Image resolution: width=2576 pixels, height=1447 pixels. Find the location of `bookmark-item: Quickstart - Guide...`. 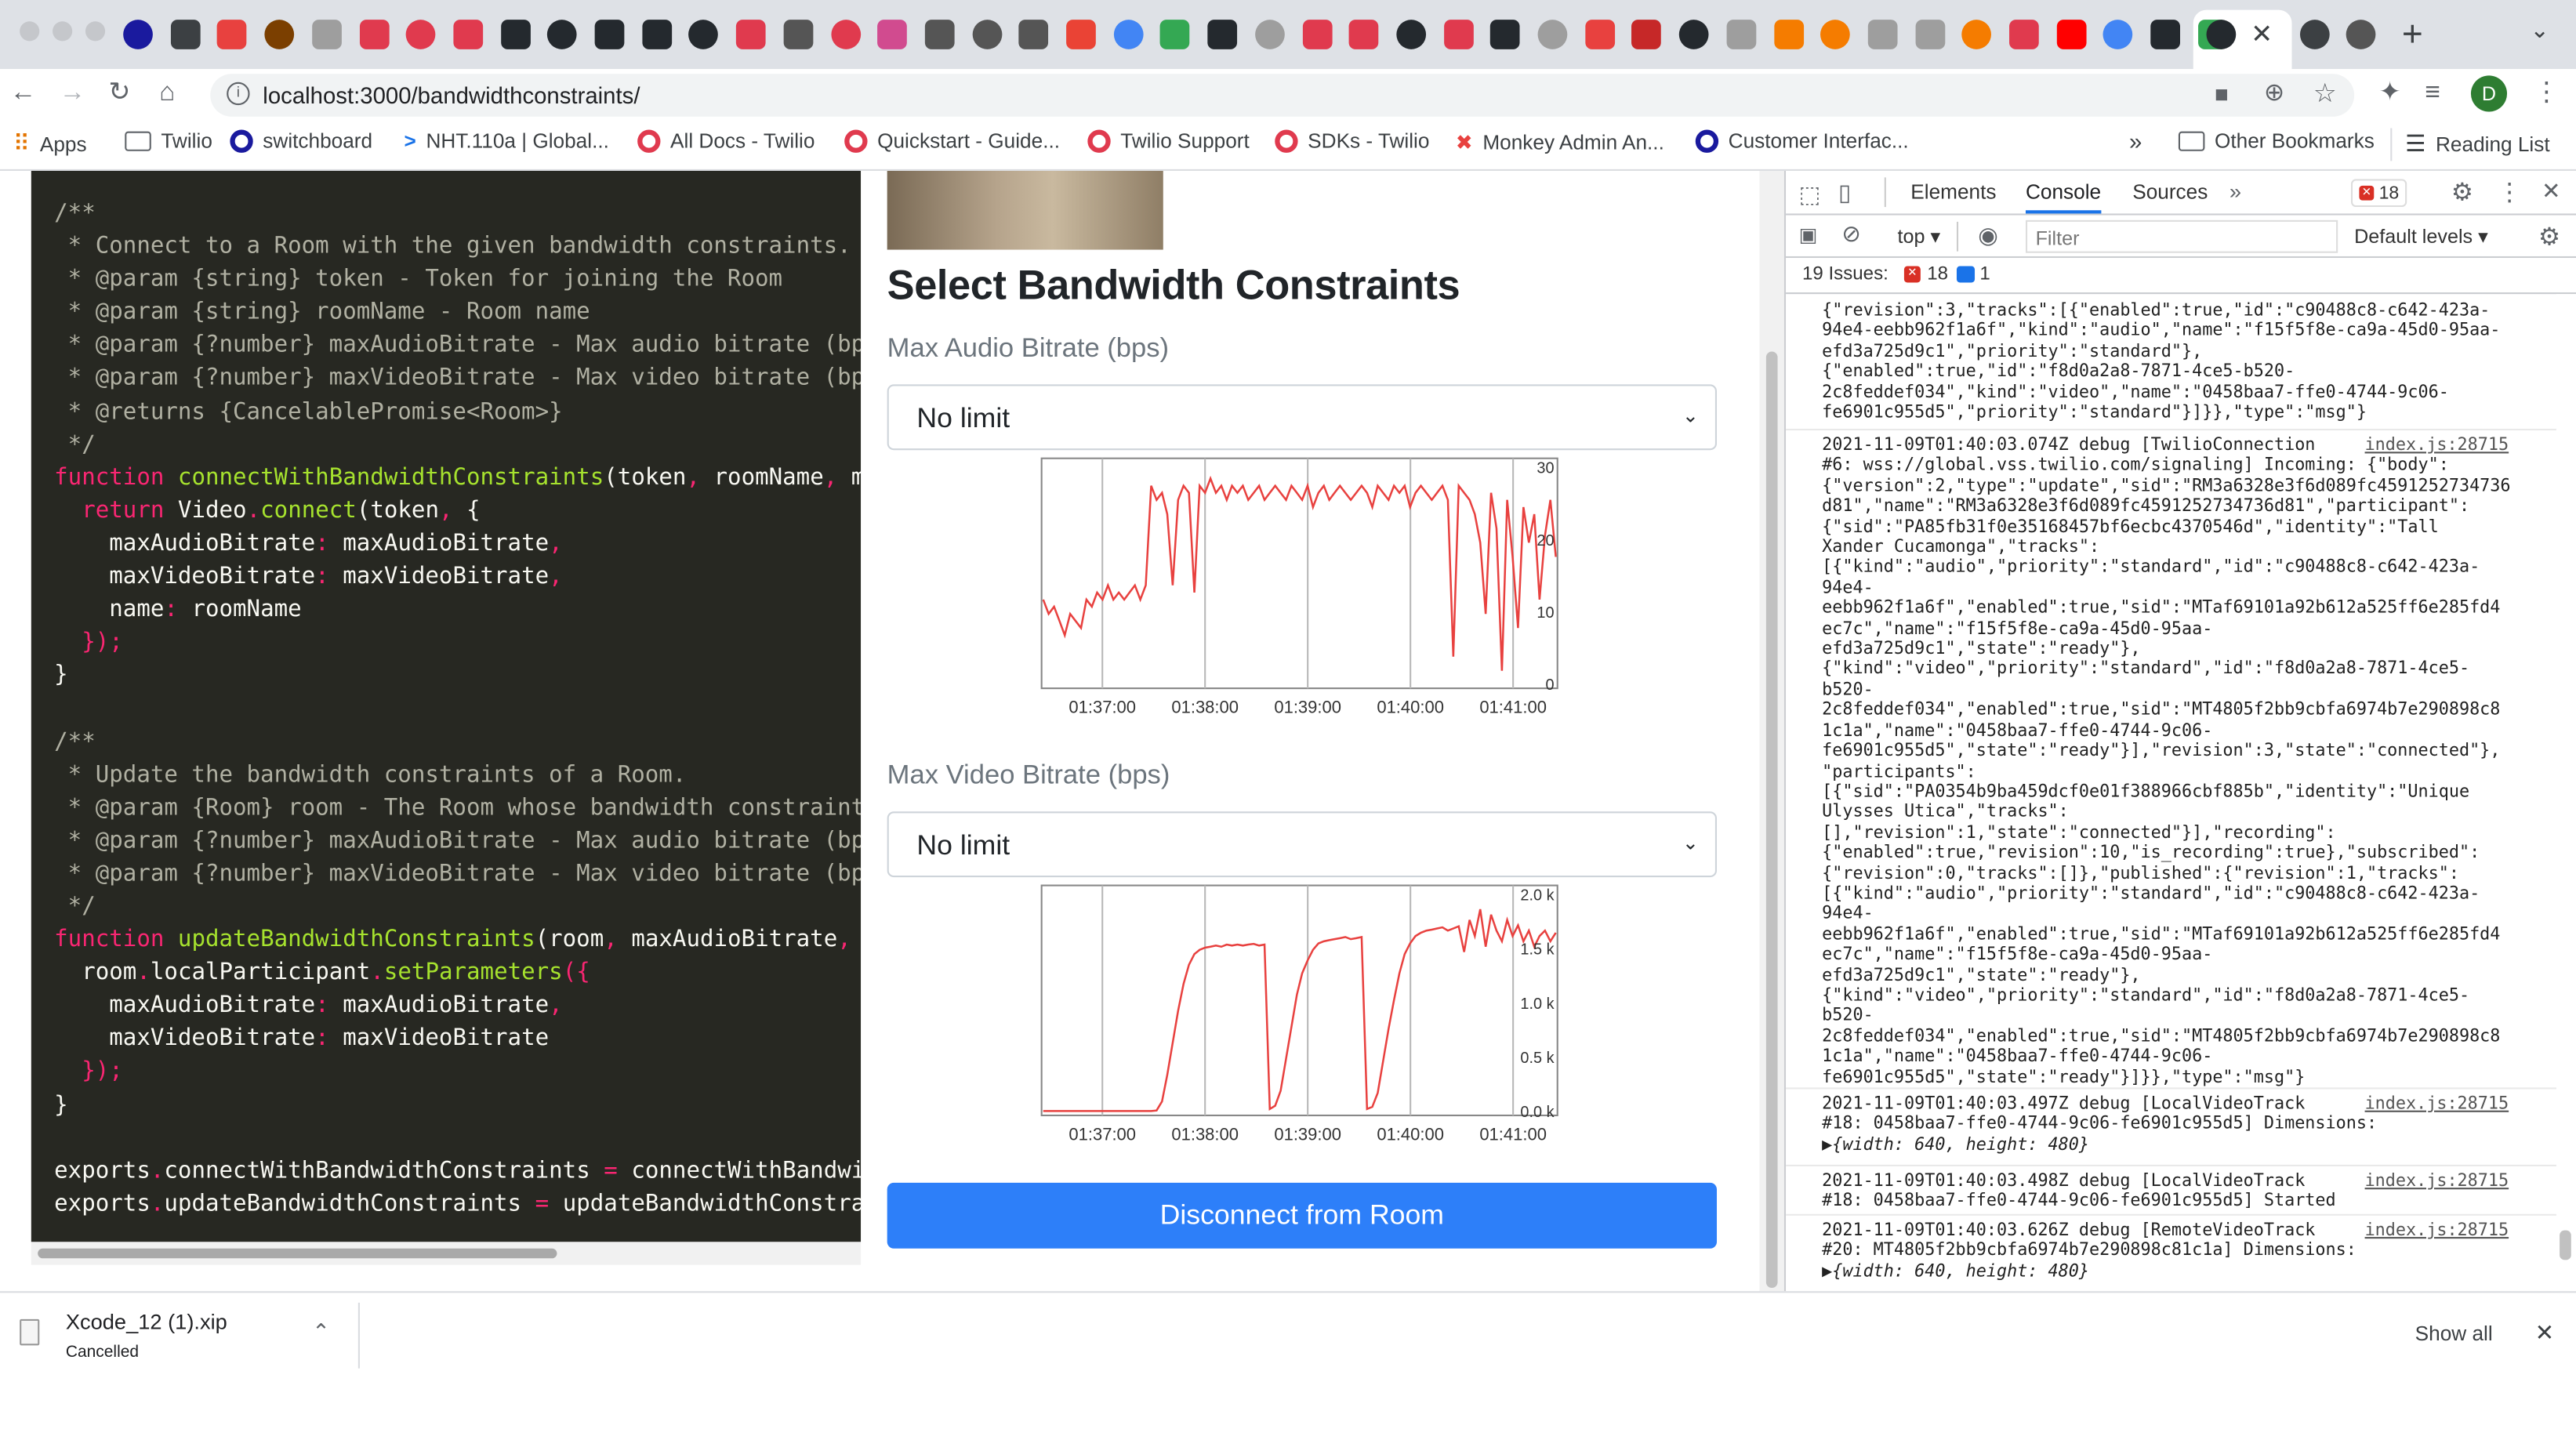

bookmark-item: Quickstart - Guide... is located at coordinates (952, 141).